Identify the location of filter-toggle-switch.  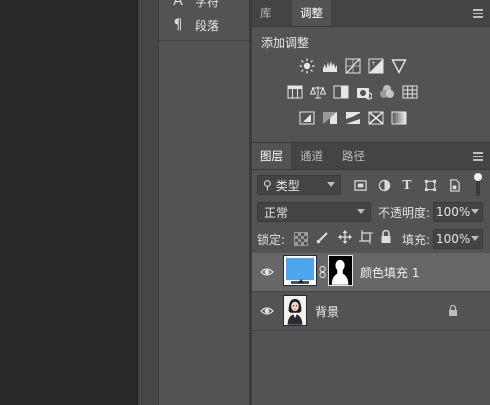
(478, 185).